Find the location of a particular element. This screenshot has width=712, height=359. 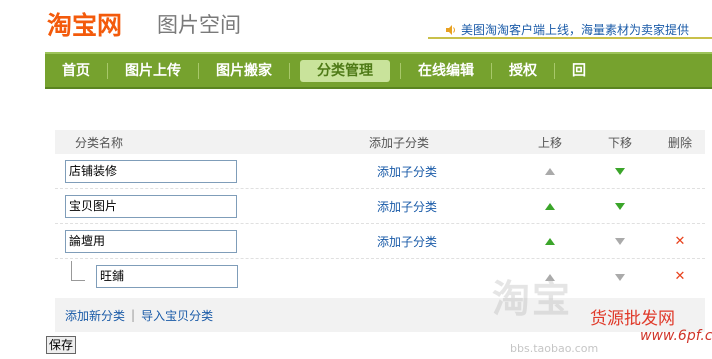

nav-move-images: 图片搬家 is located at coordinates (244, 71).